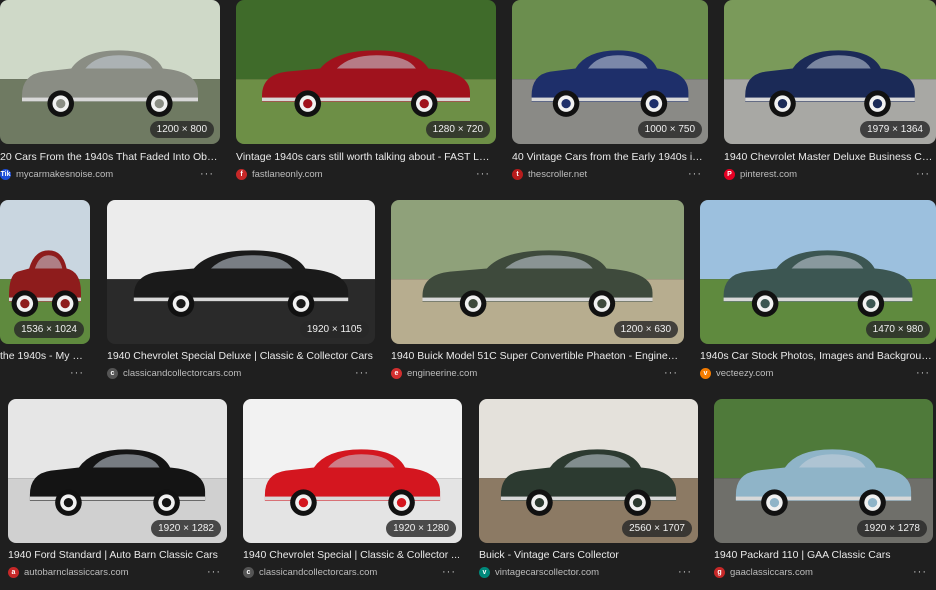 Image resolution: width=936 pixels, height=590 pixels. What do you see at coordinates (610, 72) in the screenshot?
I see `result-thumbnail: 1000 × 750` at bounding box center [610, 72].